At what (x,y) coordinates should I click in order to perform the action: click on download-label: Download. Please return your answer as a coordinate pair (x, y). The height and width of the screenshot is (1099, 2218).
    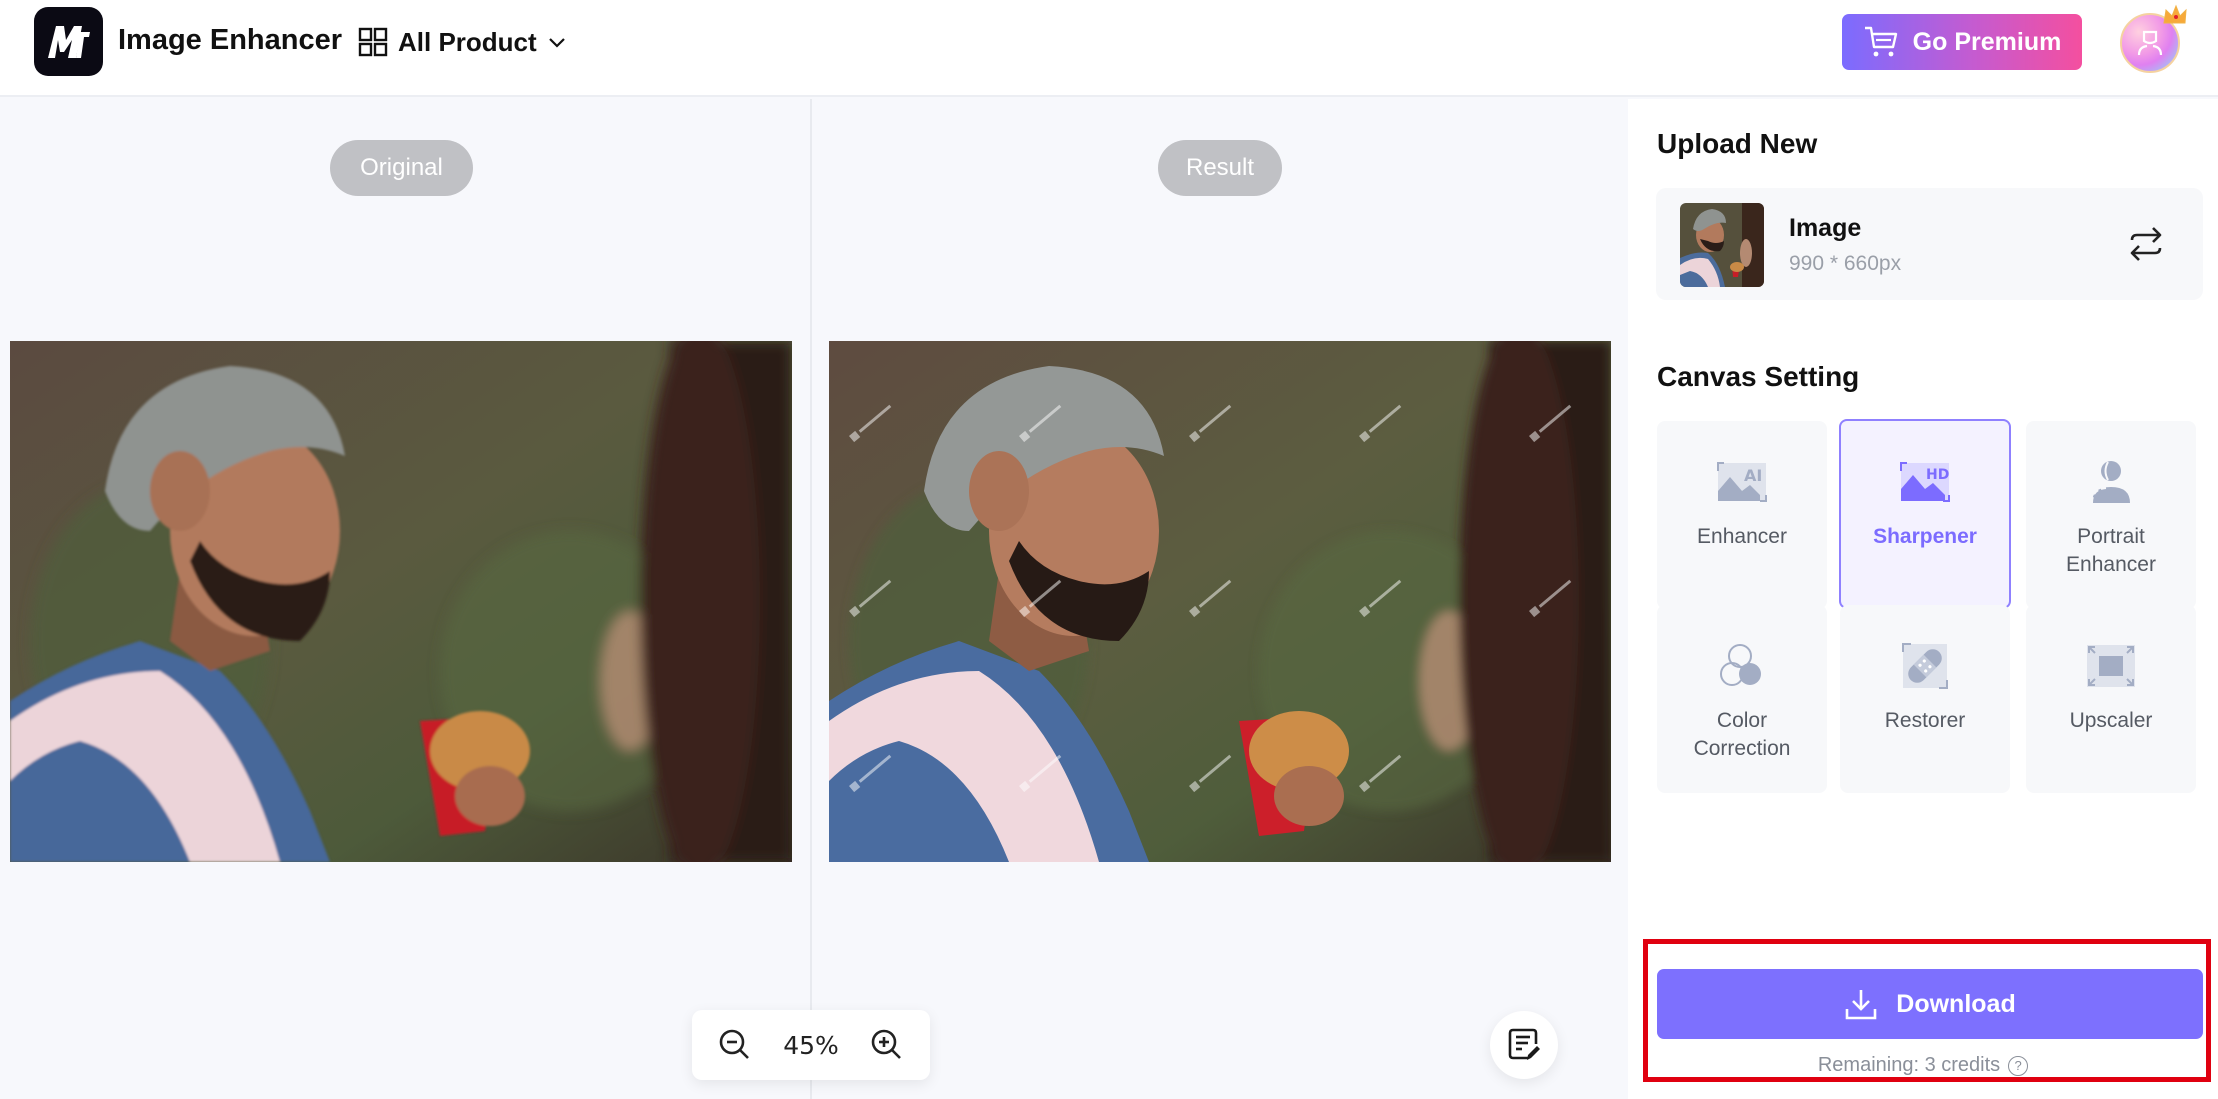
    Looking at the image, I should click on (1956, 1003).